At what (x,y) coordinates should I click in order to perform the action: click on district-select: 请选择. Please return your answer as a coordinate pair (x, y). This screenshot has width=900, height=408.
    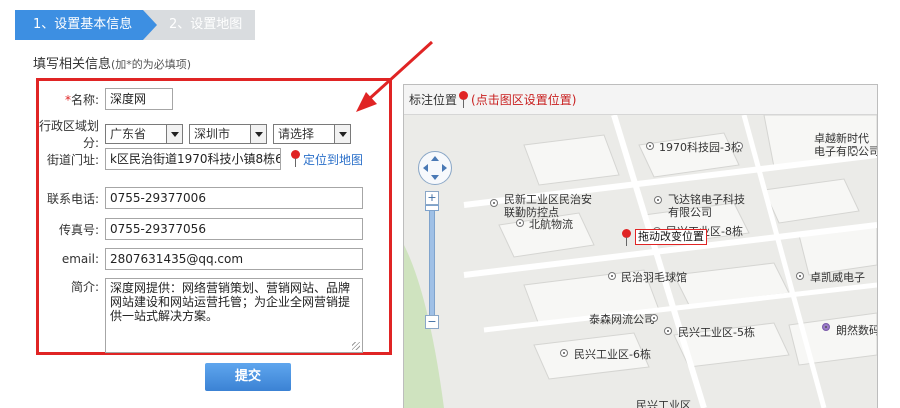
    Looking at the image, I should click on (312, 134).